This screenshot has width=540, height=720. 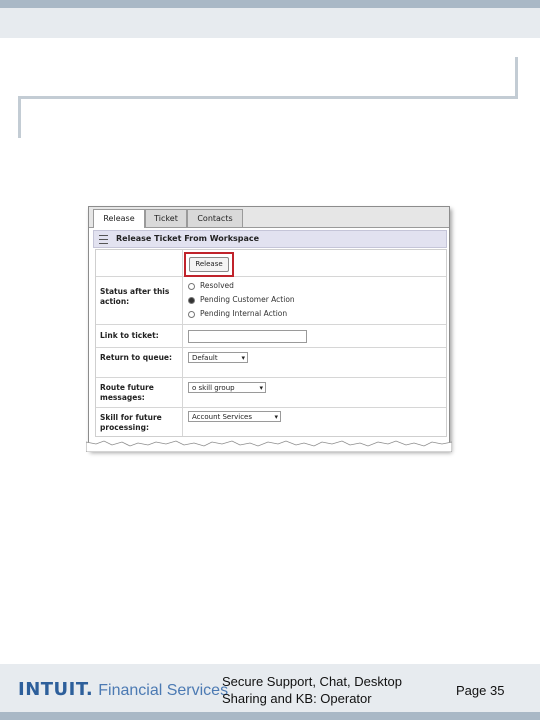 I want to click on torn-edge, so click(x=269, y=446).